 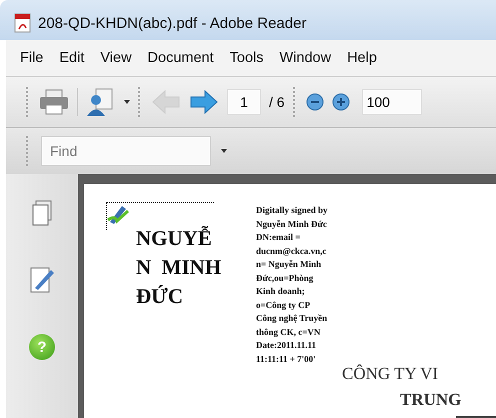 What do you see at coordinates (362, 58) in the screenshot?
I see `menu-item: Help` at bounding box center [362, 58].